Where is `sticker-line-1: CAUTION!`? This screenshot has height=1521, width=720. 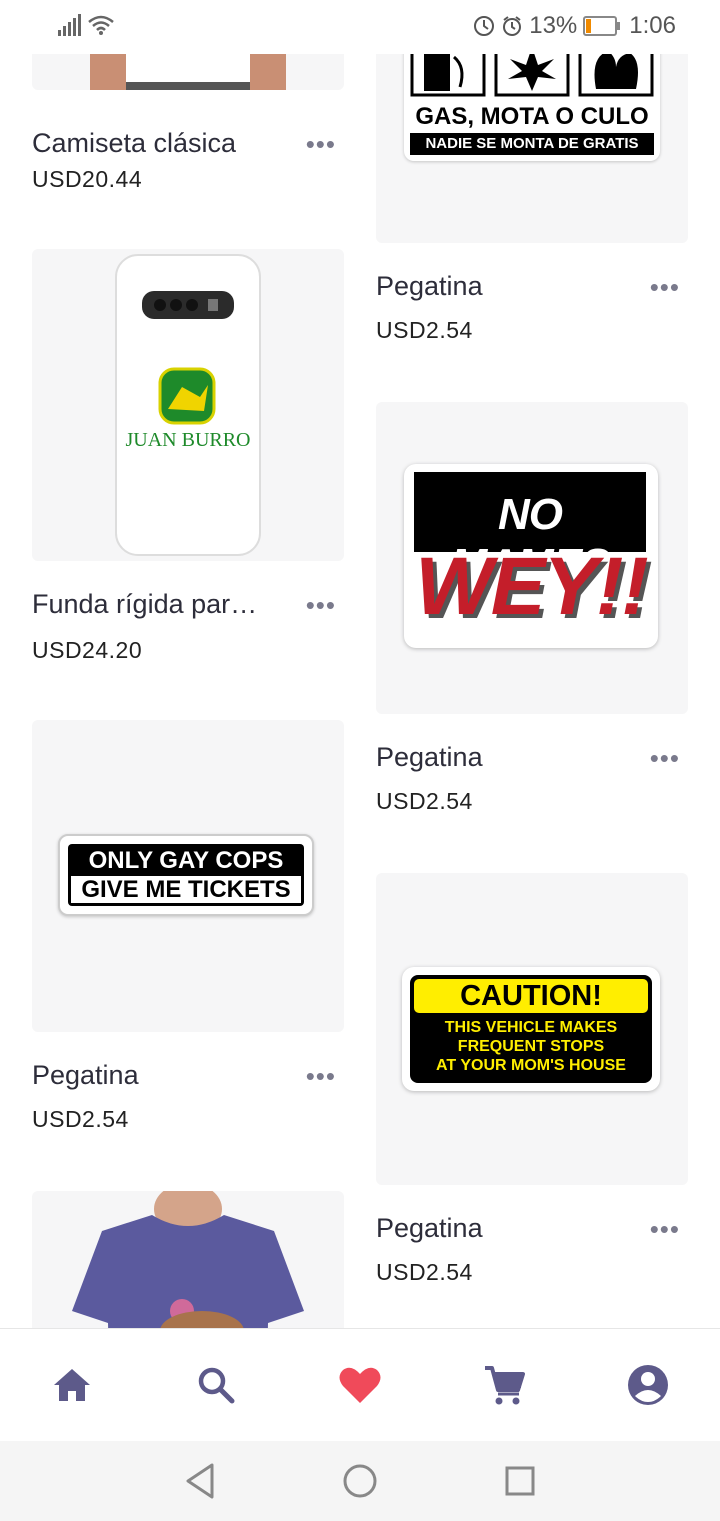 sticker-line-1: CAUTION! is located at coordinates (531, 996).